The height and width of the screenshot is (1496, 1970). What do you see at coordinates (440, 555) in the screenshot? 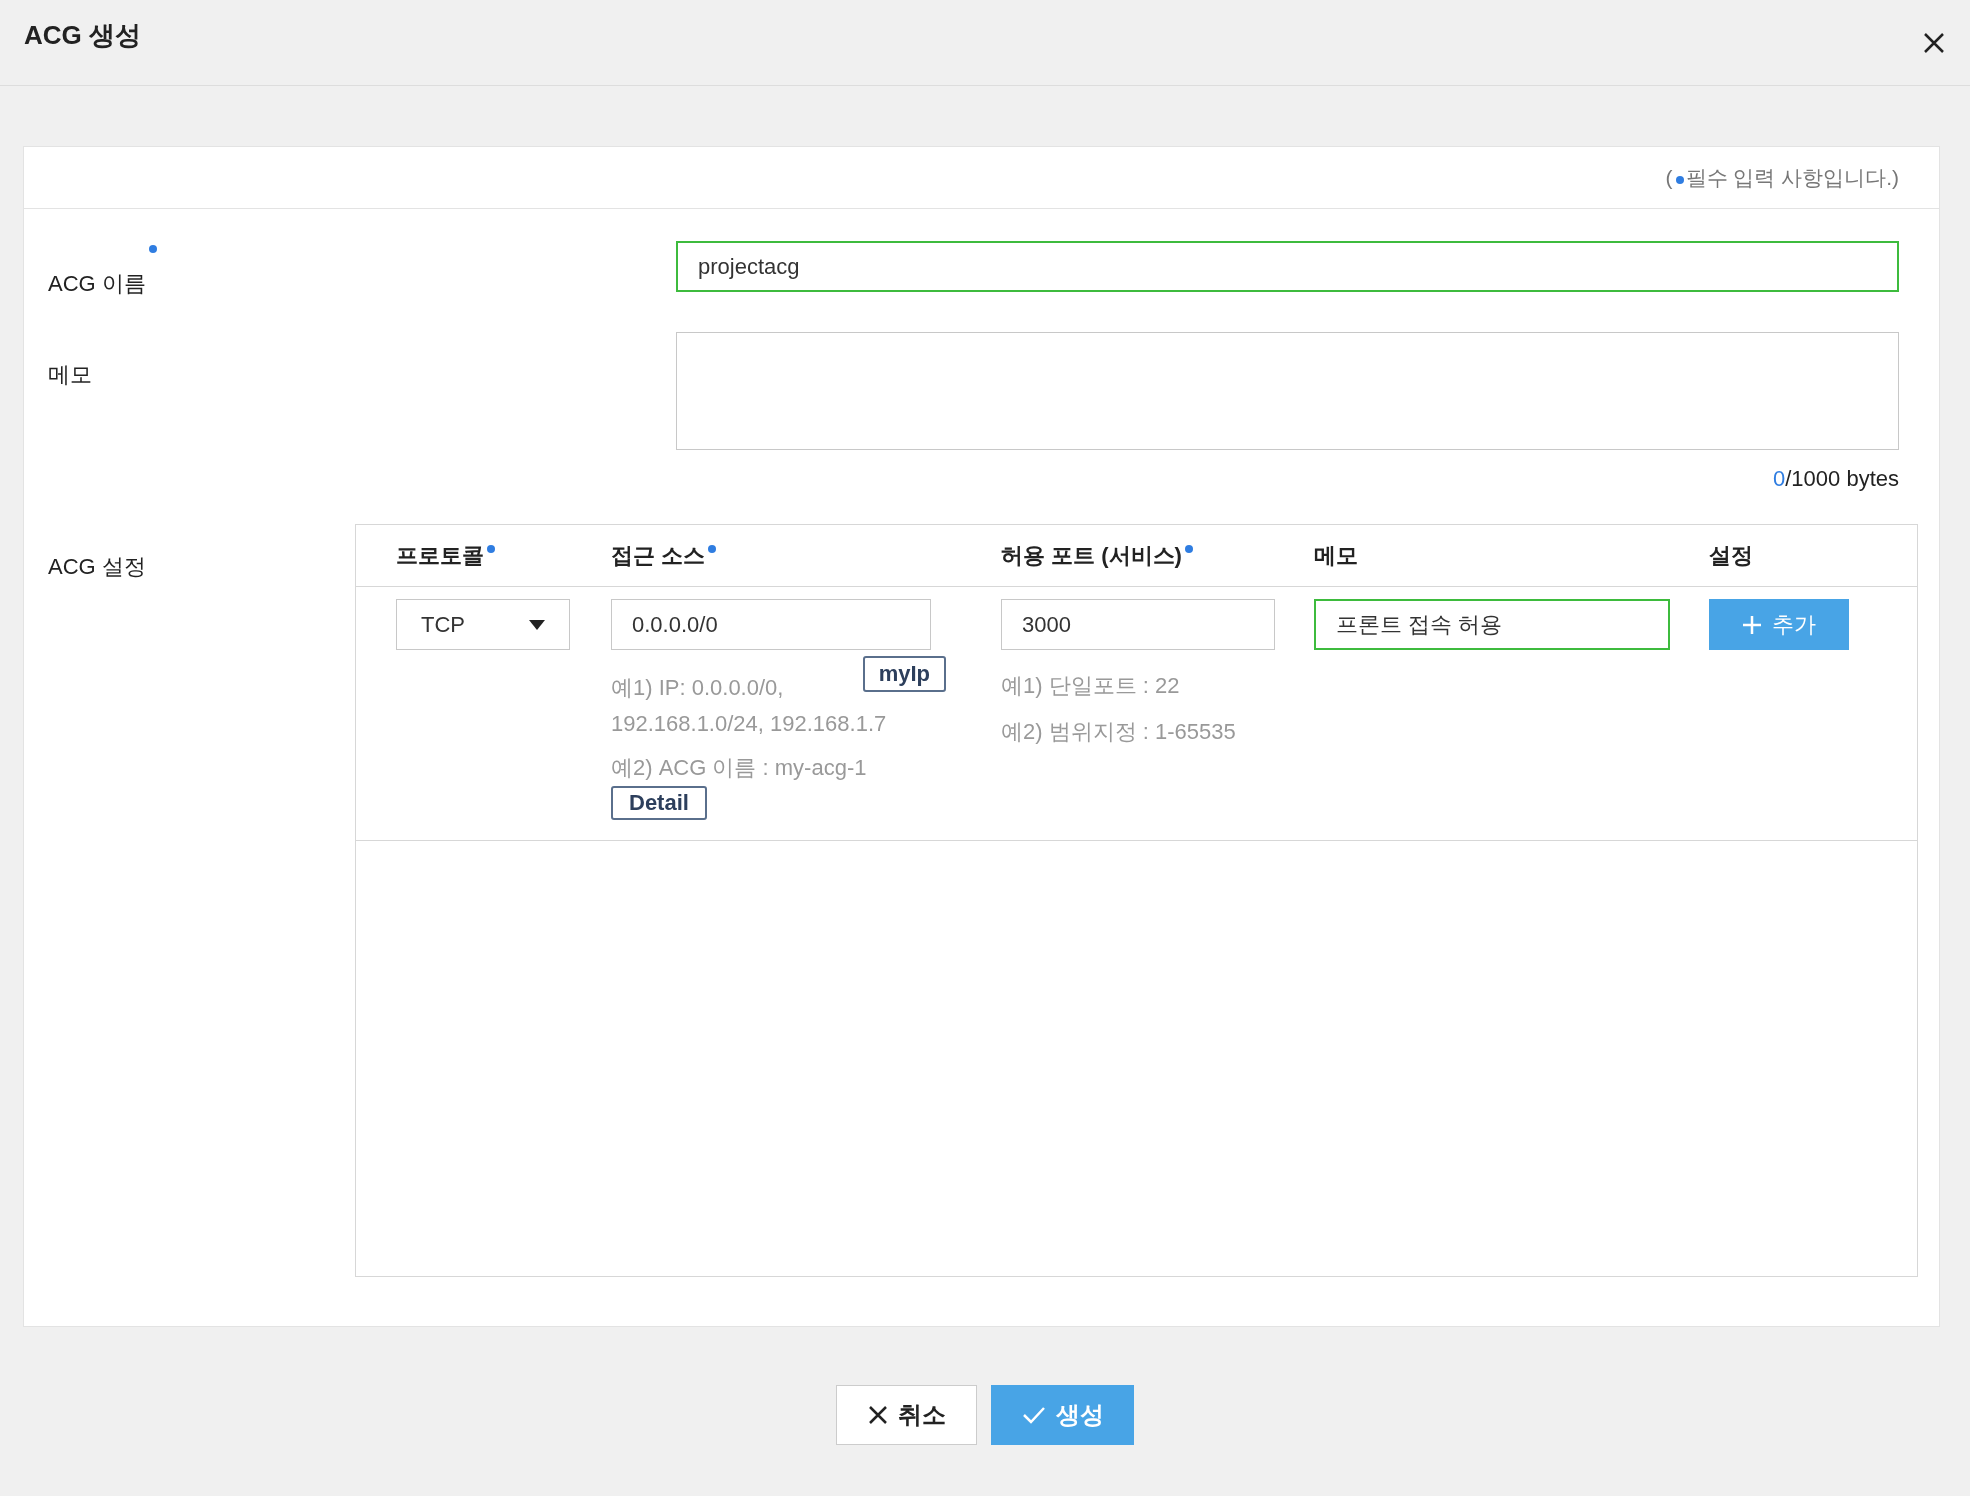
I see `column-header: 프로토콜` at bounding box center [440, 555].